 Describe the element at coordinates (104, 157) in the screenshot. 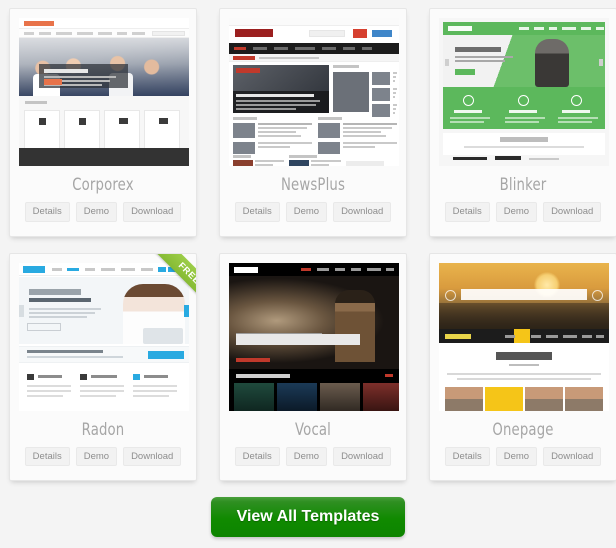

I see `preview-footer` at that location.